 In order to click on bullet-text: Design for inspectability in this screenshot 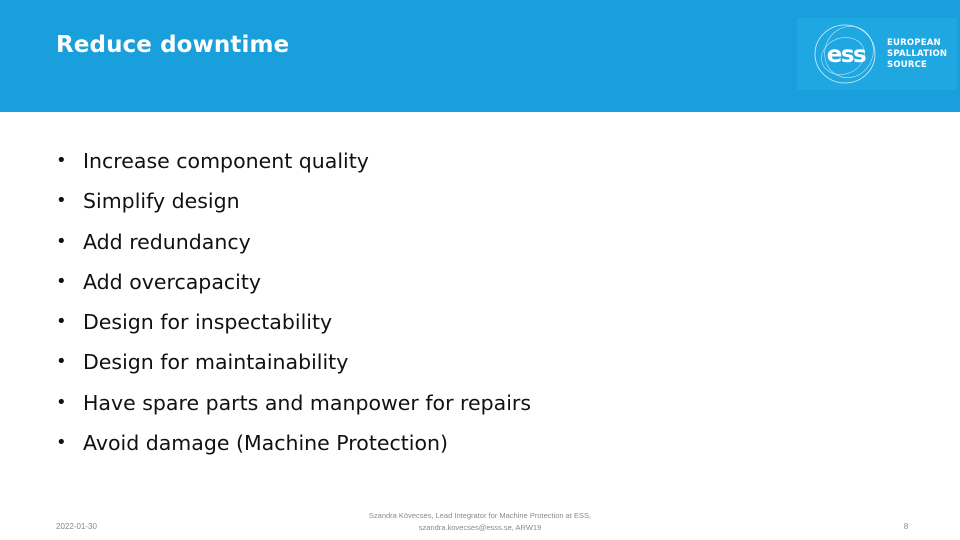, I will do `click(208, 322)`.